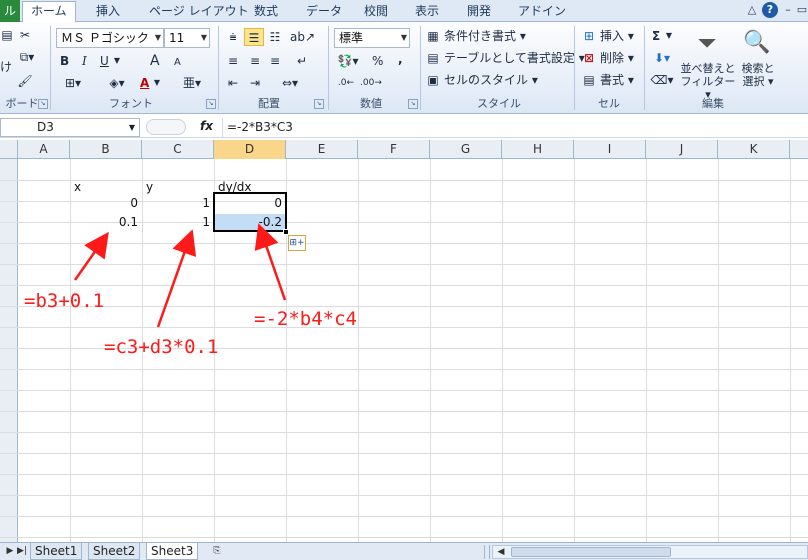 The width and height of the screenshot is (808, 560). I want to click on clipboard-launcher-icon: ↘, so click(43, 104).